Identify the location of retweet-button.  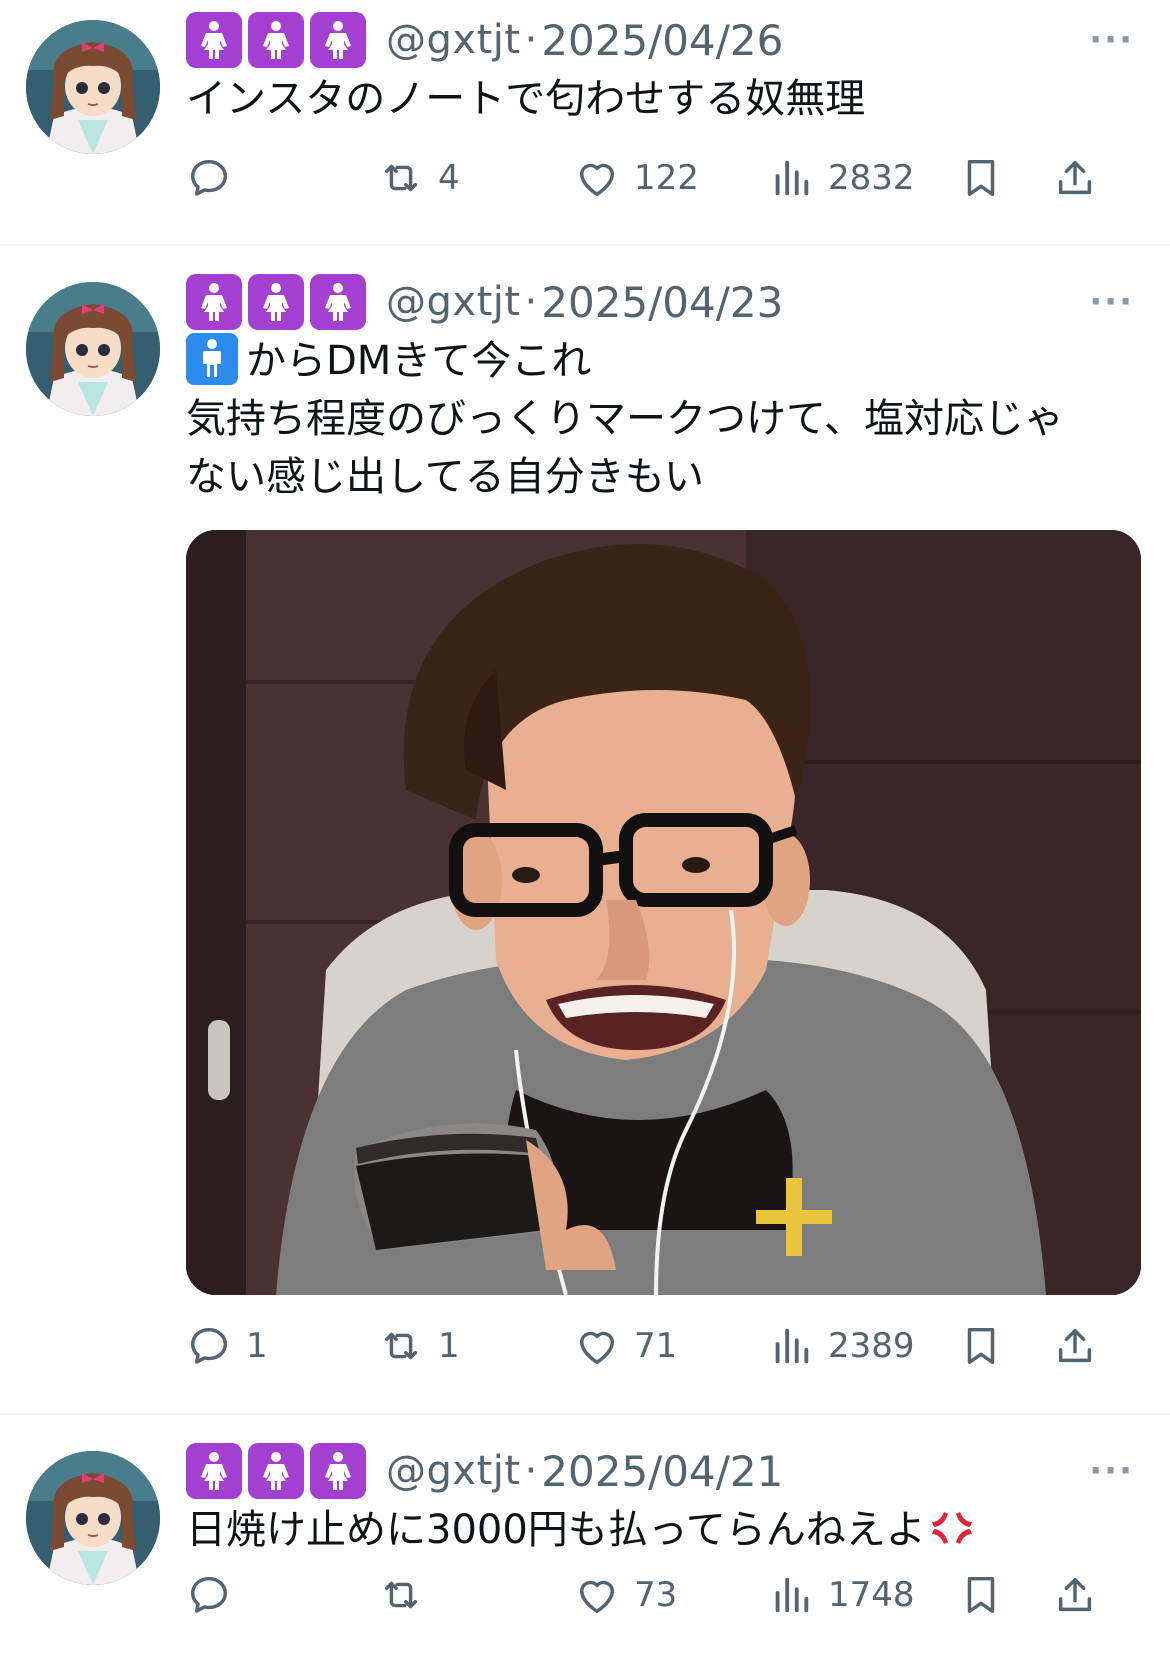
(408, 1595).